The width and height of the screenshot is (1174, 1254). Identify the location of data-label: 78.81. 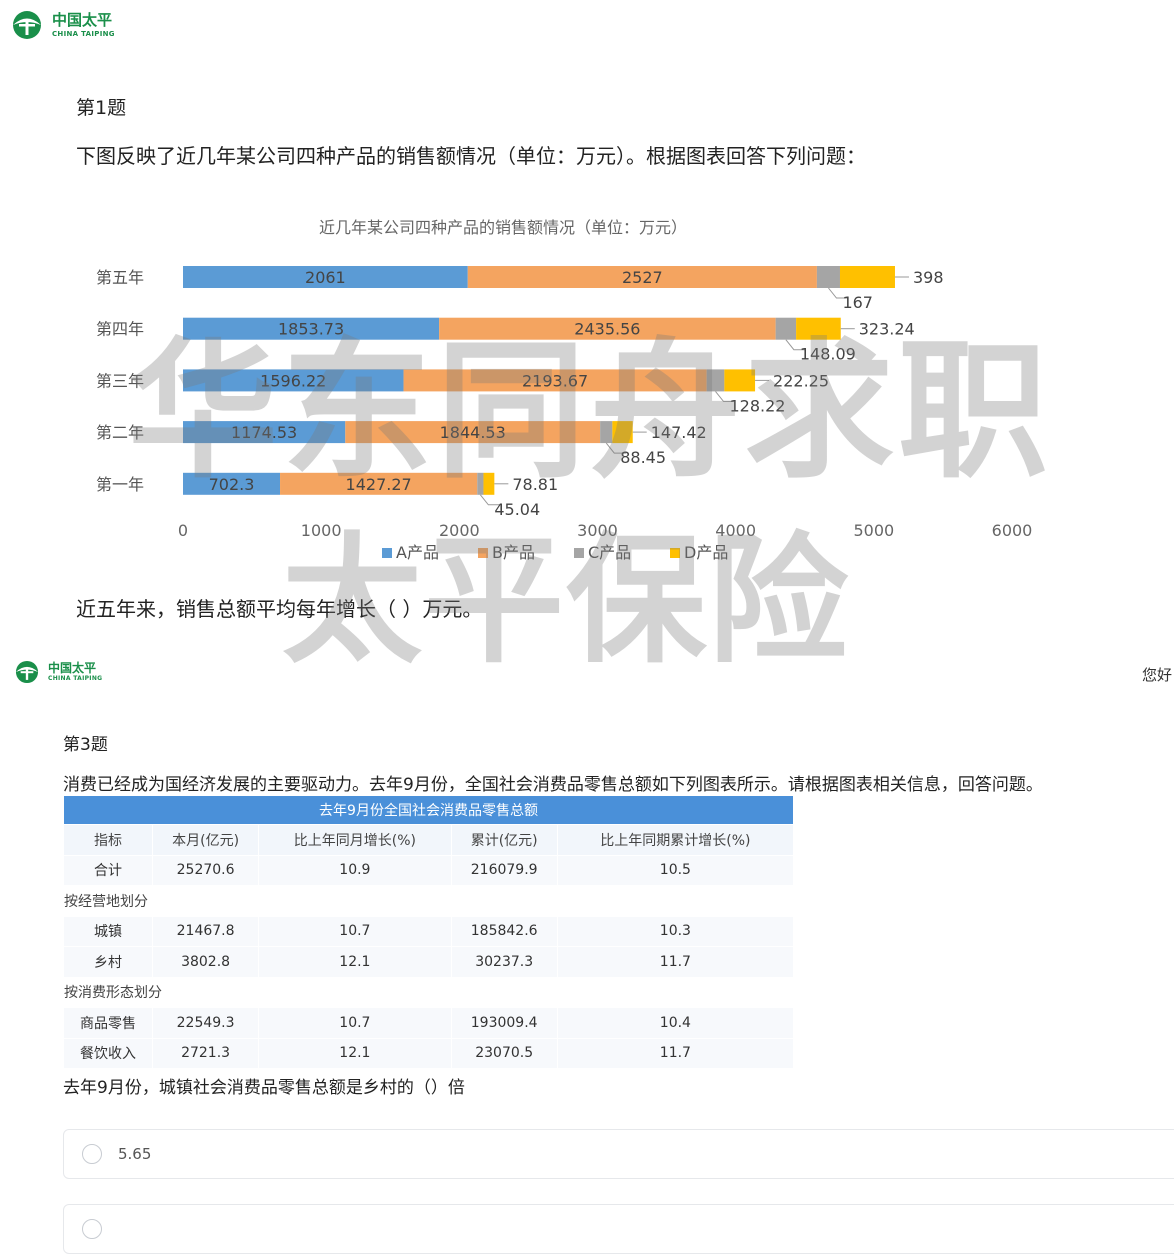
(535, 484).